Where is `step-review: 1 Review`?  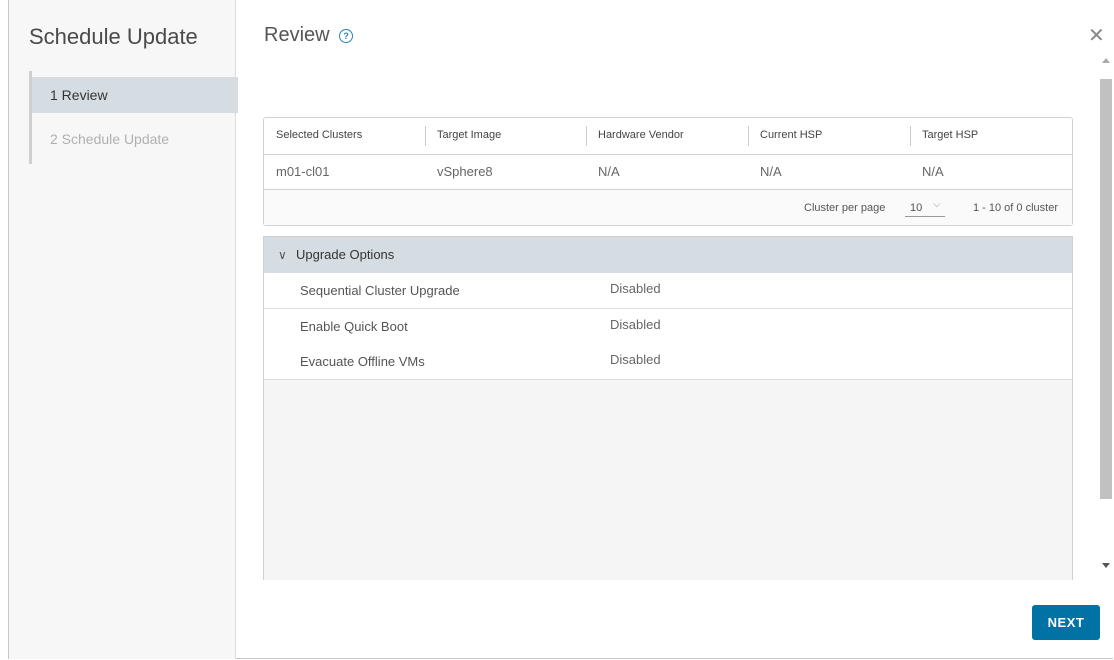
step-review: 1 Review is located at coordinates (135, 95).